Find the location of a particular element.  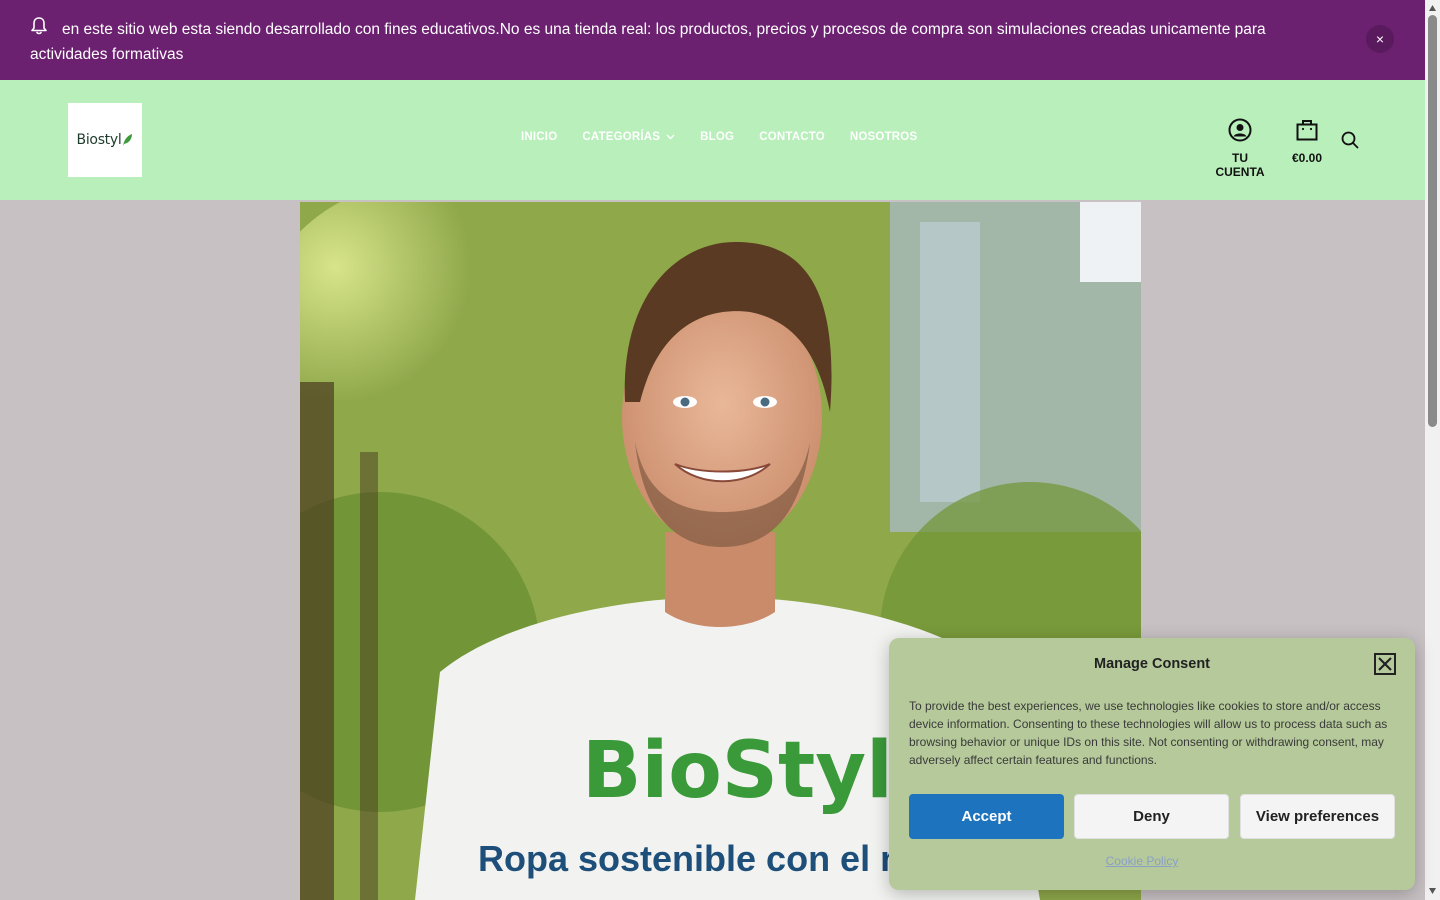

nav-item-label: CATEGORÍAS is located at coordinates (621, 137).